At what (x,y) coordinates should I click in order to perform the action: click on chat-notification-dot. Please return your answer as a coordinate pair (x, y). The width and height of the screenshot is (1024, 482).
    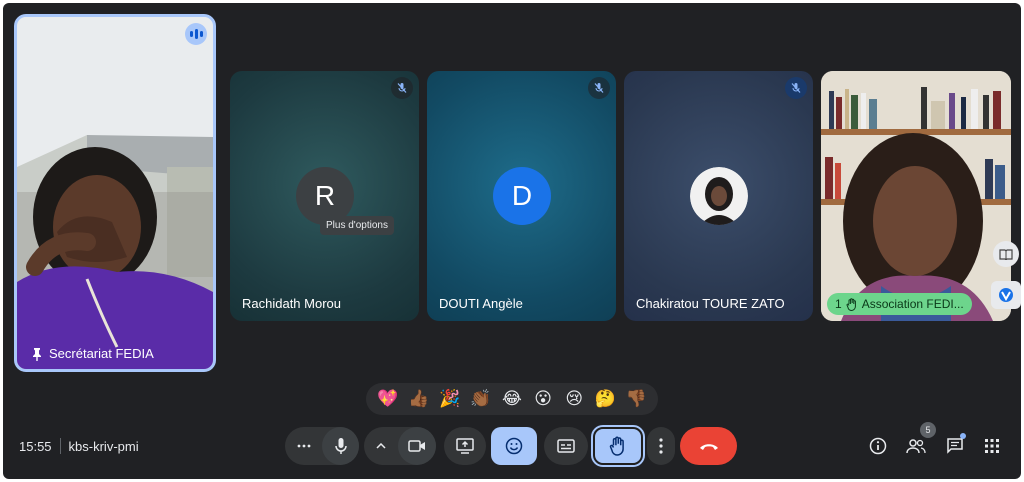
    Looking at the image, I should click on (963, 436).